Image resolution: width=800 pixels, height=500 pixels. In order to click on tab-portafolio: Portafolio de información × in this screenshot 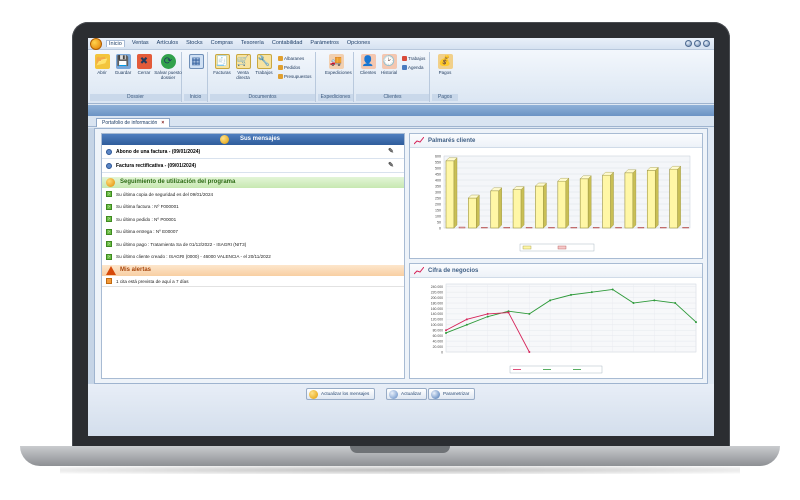, I will do `click(133, 122)`.